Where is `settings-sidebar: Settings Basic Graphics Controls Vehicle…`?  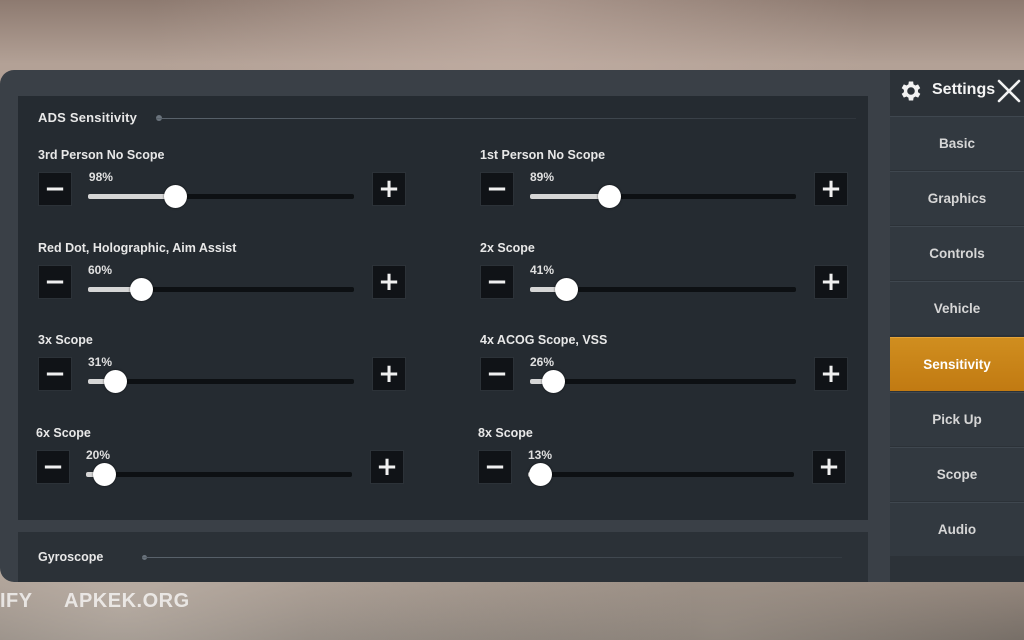 settings-sidebar: Settings Basic Graphics Controls Vehicle… is located at coordinates (957, 326).